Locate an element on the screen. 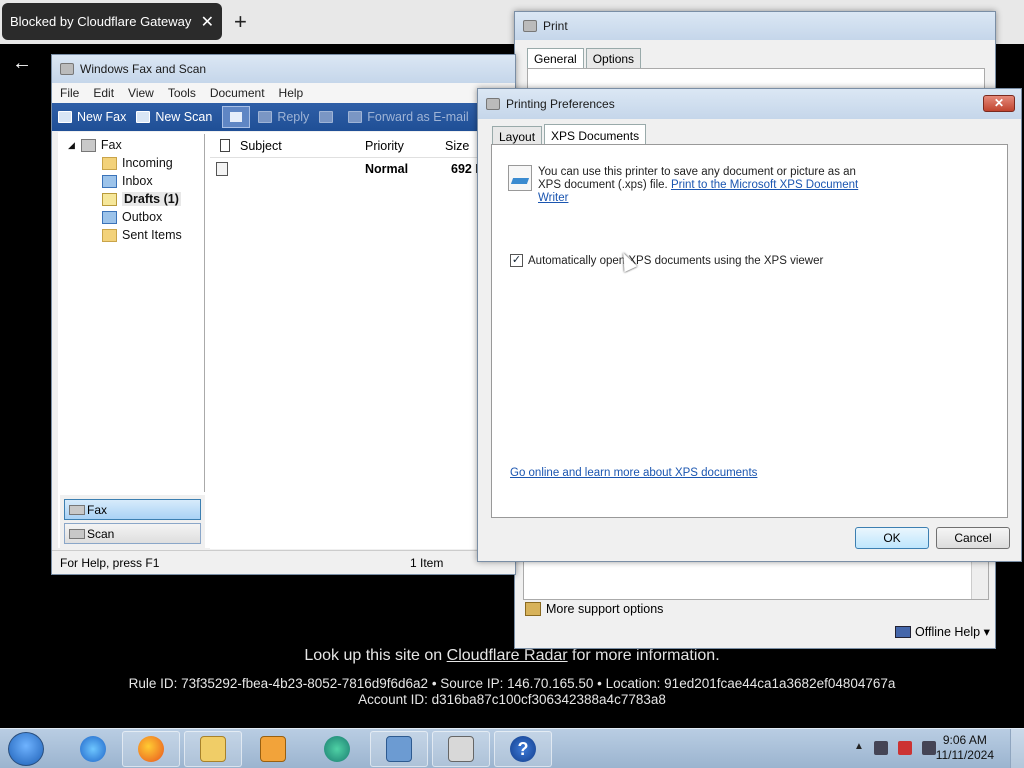 The image size is (1024, 768). menu-view: View is located at coordinates (141, 93).